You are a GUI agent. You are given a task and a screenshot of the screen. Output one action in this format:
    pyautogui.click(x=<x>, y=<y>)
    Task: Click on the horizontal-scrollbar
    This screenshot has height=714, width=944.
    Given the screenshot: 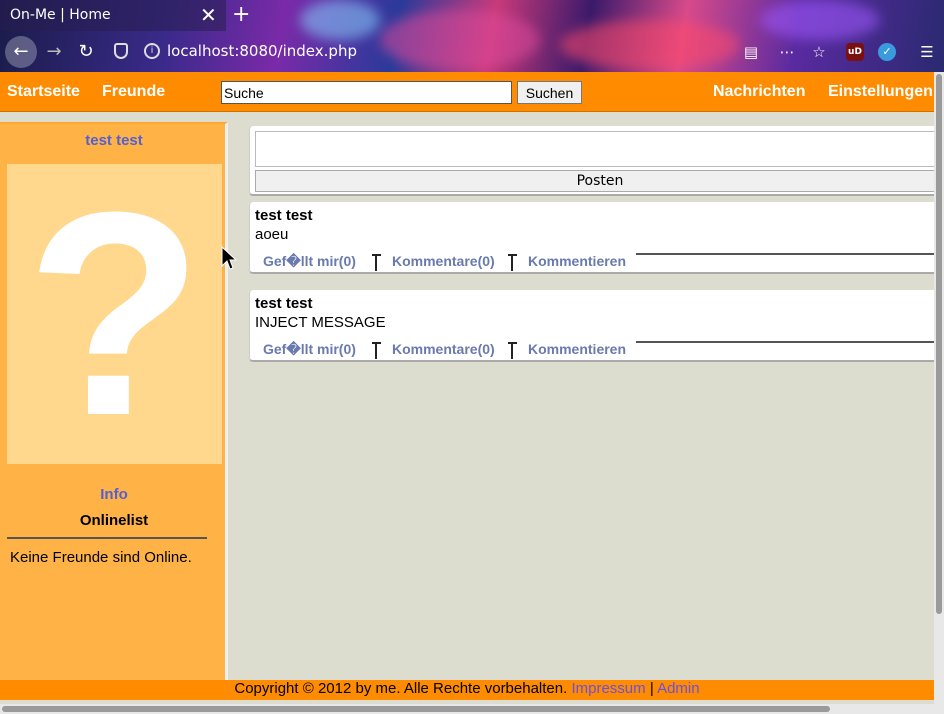 What is the action you would take?
    pyautogui.click(x=472, y=709)
    